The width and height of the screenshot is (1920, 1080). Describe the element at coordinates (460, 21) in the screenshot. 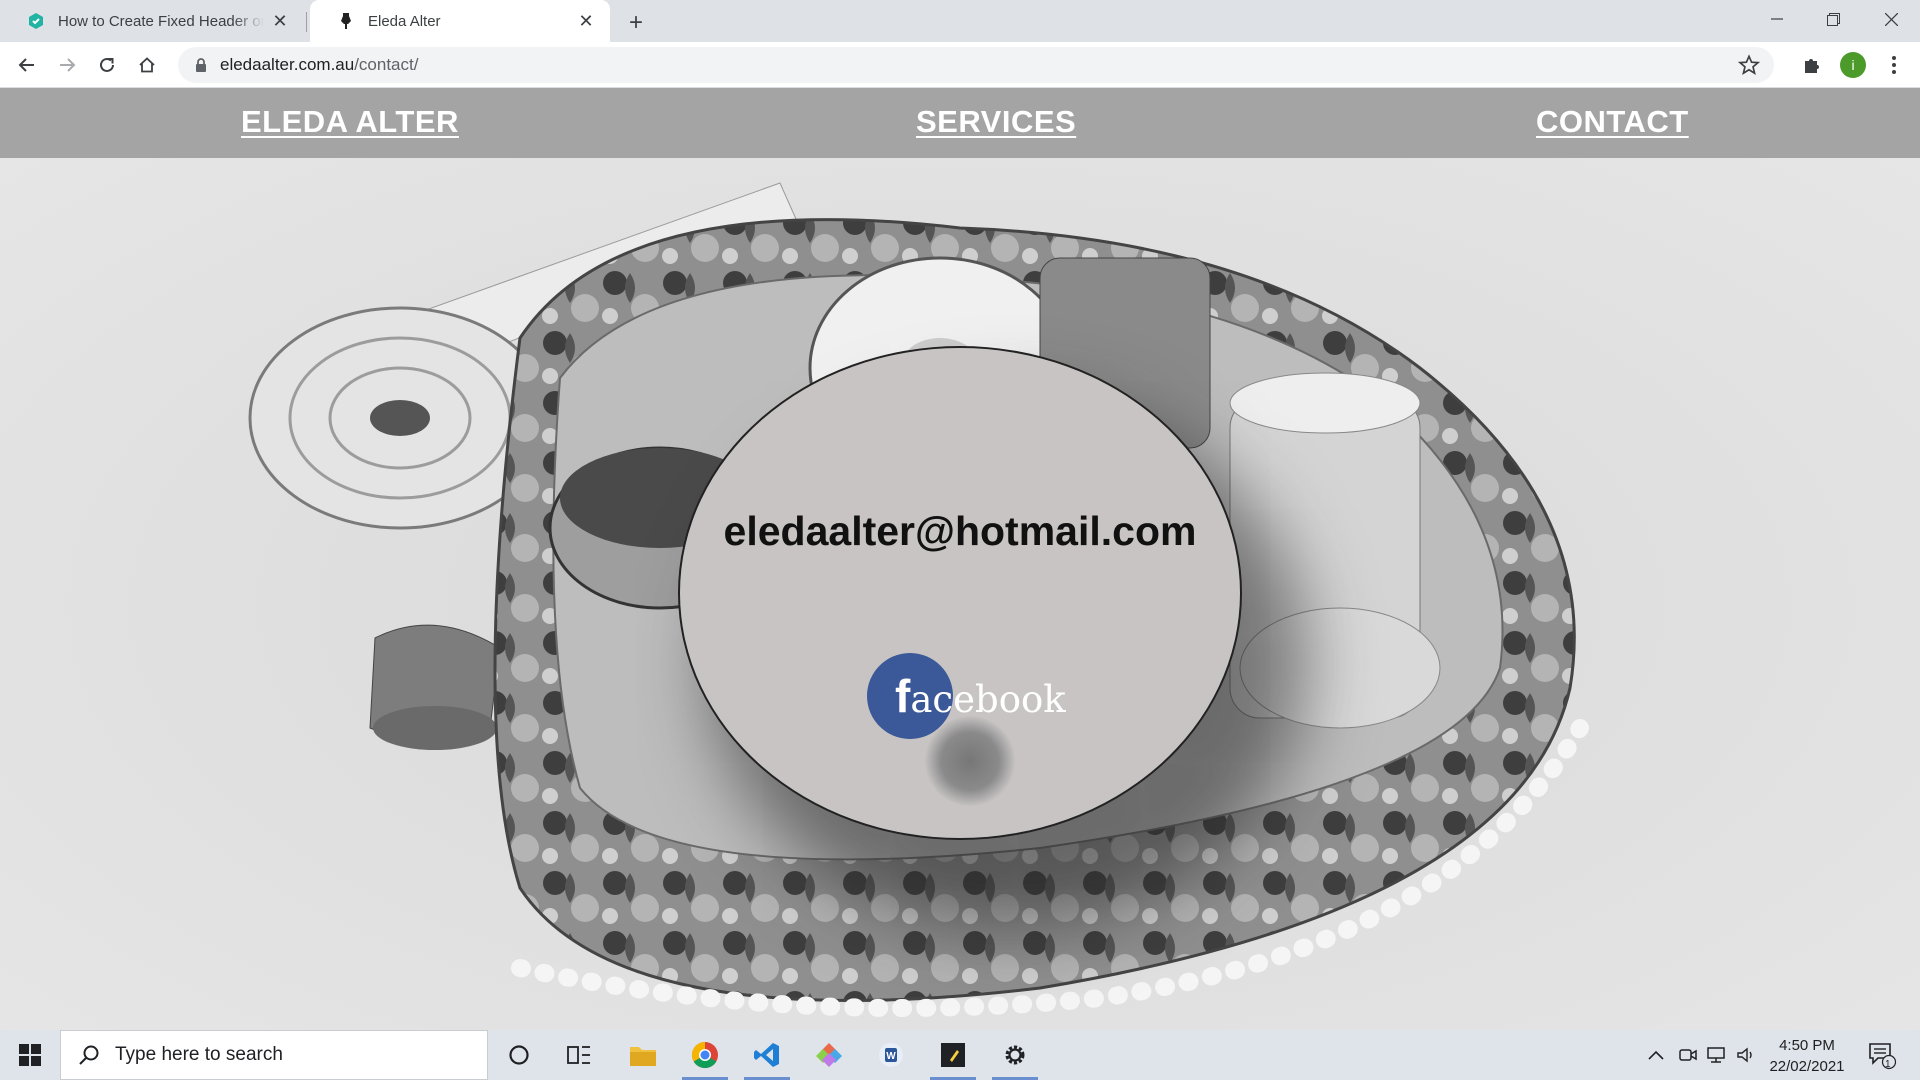

I see `browser-tab-active: Eleda Alter ✕` at that location.